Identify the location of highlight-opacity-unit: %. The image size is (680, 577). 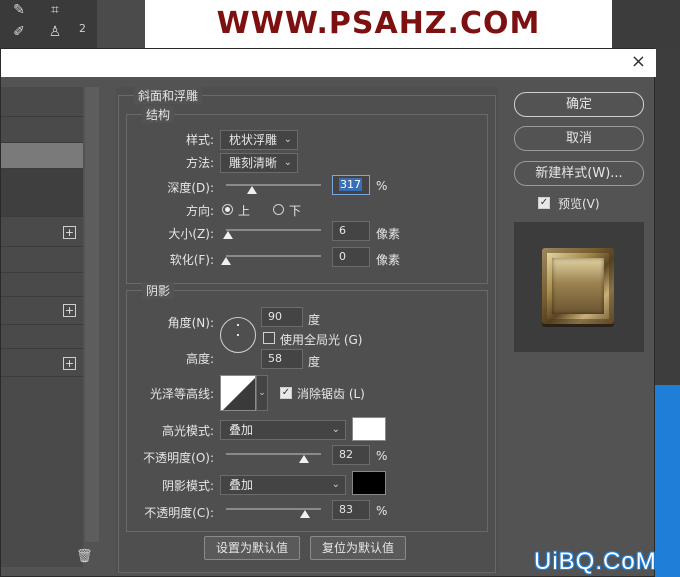
(382, 456).